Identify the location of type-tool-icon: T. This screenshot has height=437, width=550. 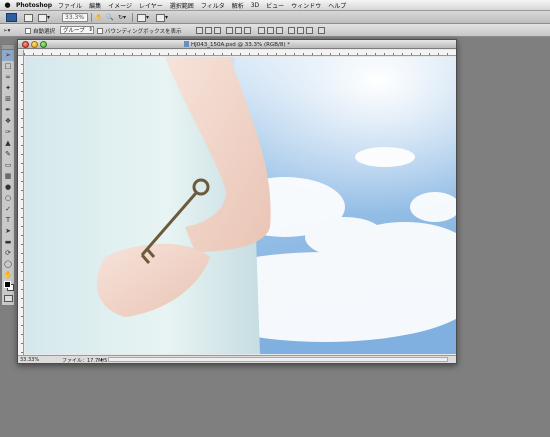
(8, 220).